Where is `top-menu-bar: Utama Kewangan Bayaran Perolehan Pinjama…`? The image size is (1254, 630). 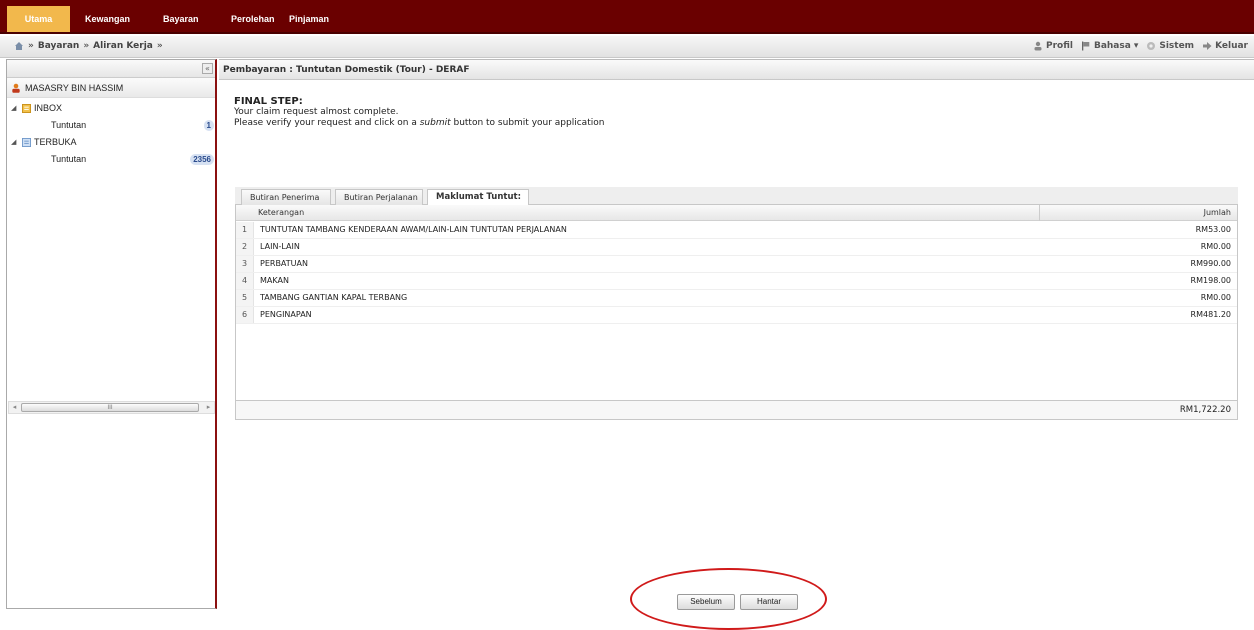
top-menu-bar: Utama Kewangan Bayaran Perolehan Pinjama… is located at coordinates (627, 17).